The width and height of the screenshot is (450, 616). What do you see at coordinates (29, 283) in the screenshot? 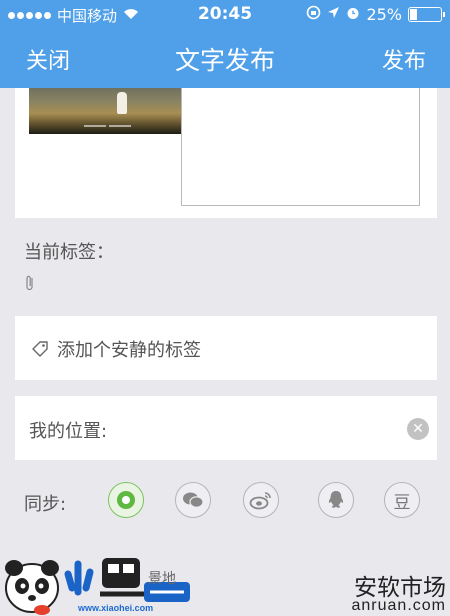
I see `paperclip-icon` at bounding box center [29, 283].